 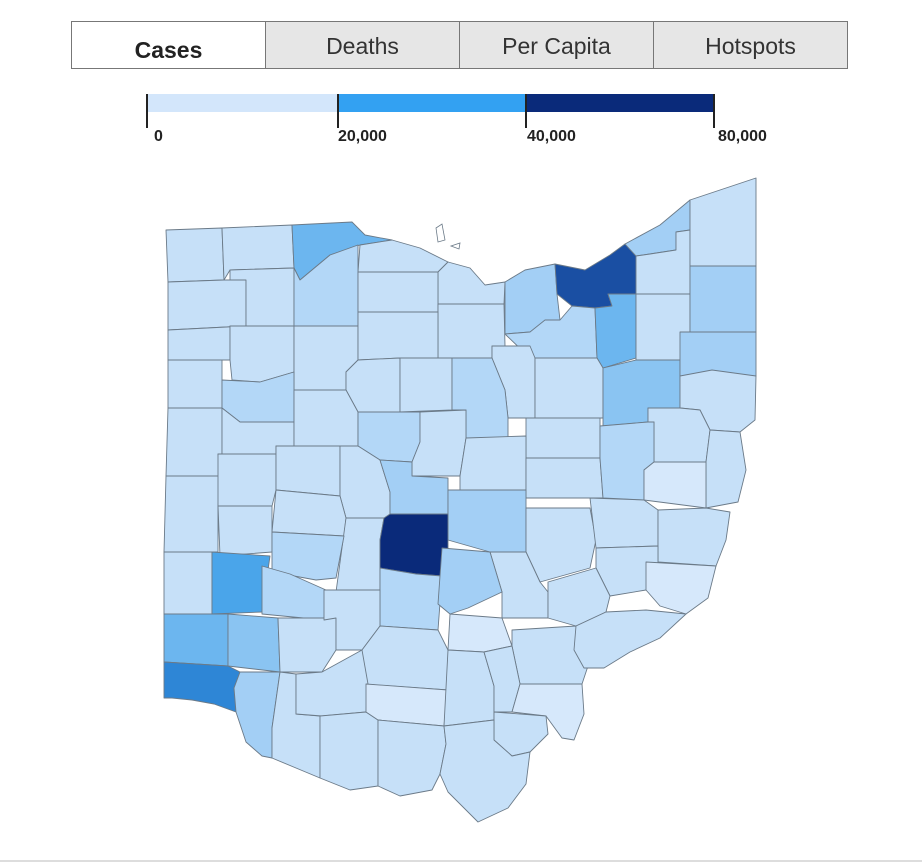 I want to click on county-ross, so click(x=405, y=658).